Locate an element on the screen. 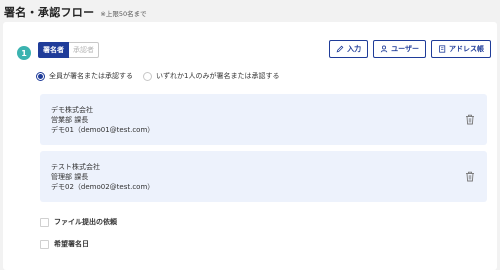 The height and width of the screenshot is (270, 500). action-buttons: 入力 ユーザー アドレス帳 is located at coordinates (410, 49).